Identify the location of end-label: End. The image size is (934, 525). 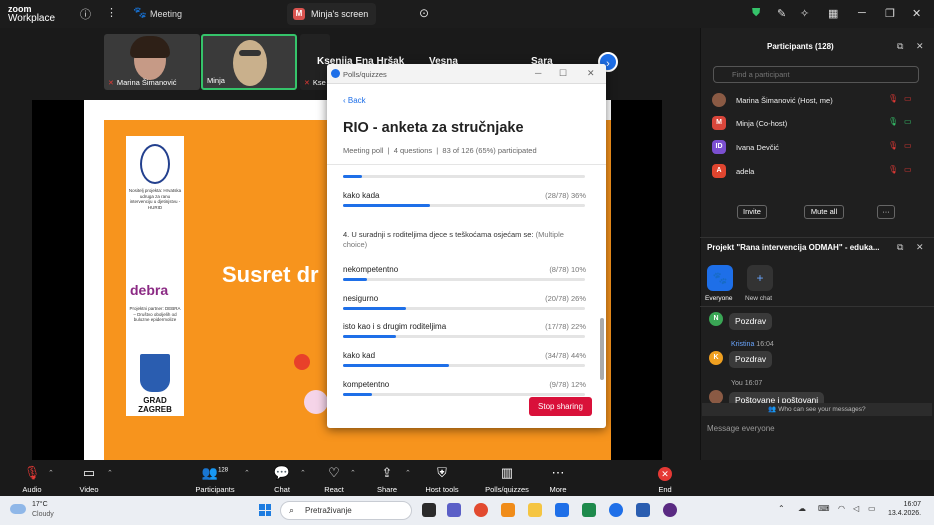
(665, 489).